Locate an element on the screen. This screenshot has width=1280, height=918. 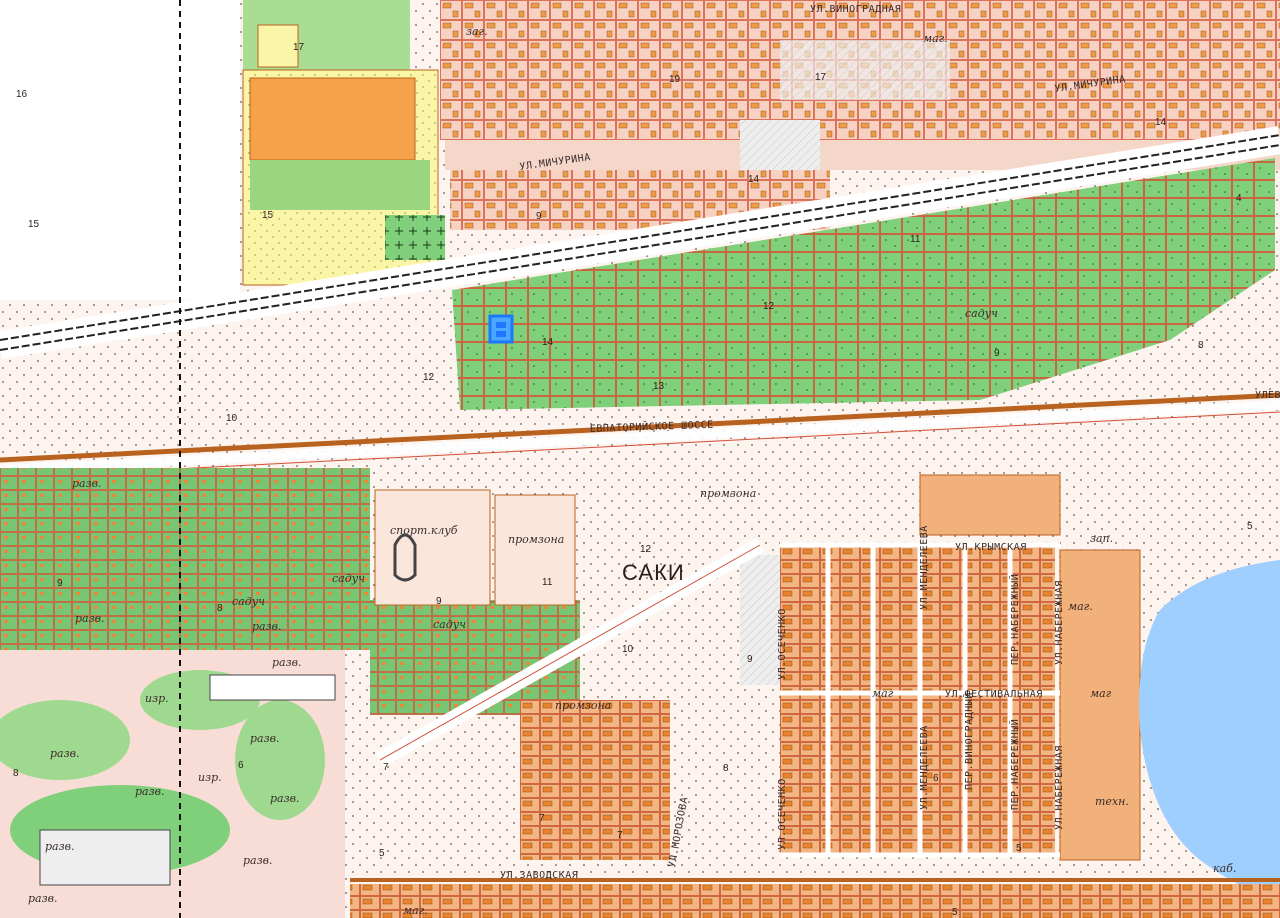
number-11b: 11 is located at coordinates (547, 582).